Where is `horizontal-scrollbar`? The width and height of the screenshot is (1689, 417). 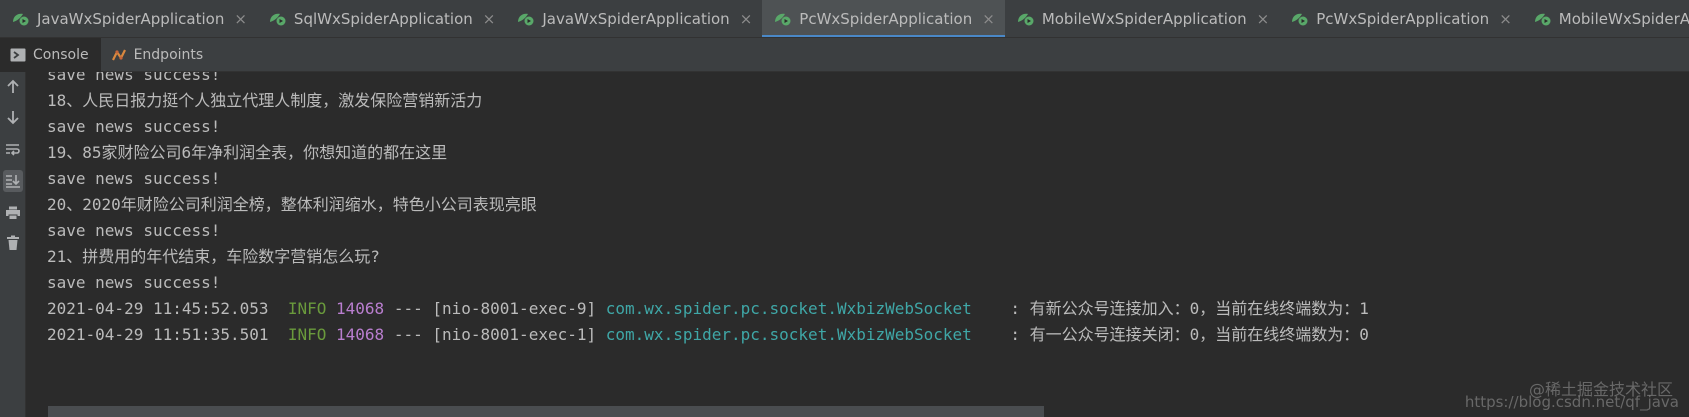
horizontal-scrollbar is located at coordinates (546, 411).